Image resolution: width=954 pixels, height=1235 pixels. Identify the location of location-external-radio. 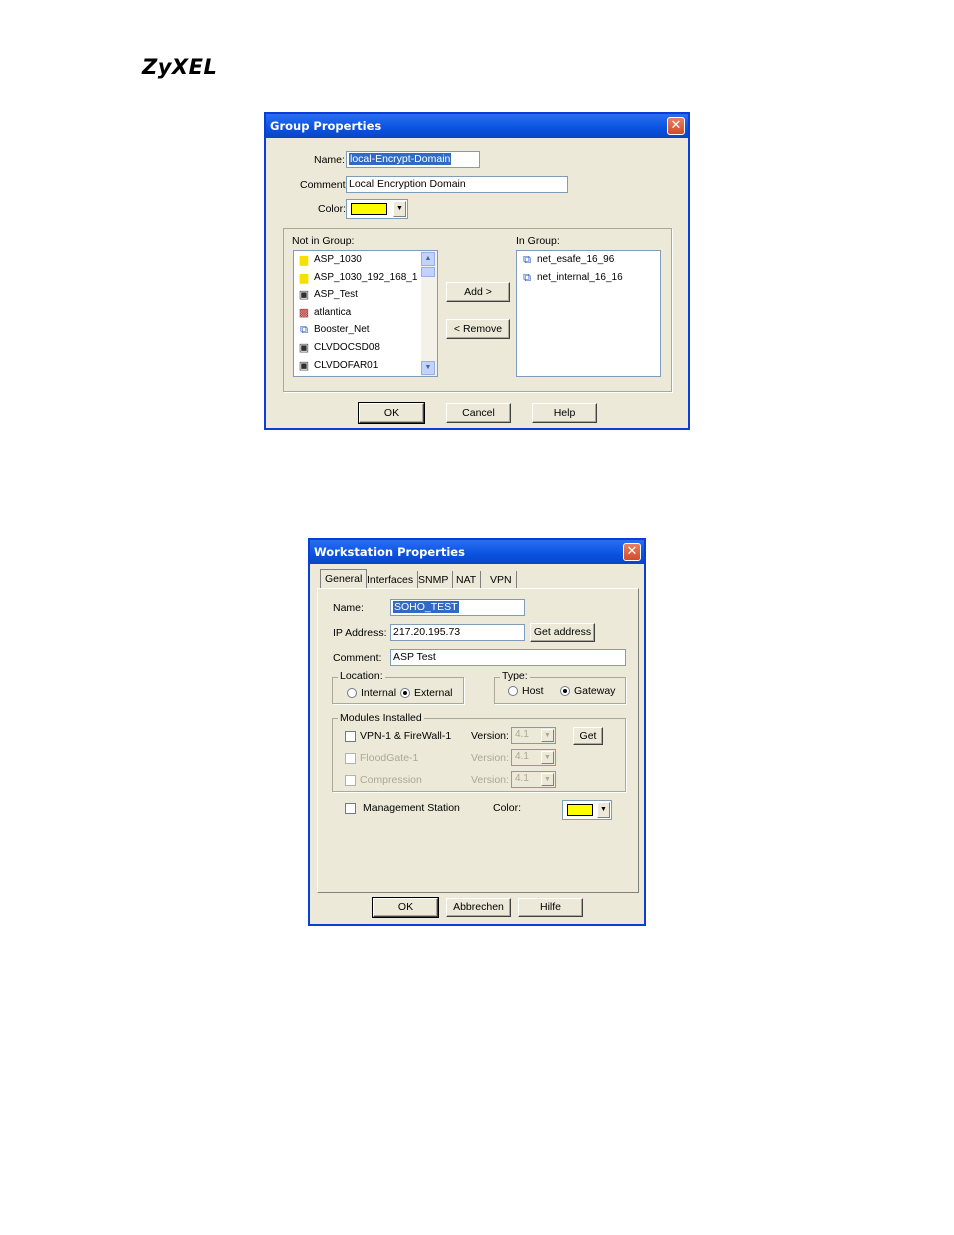
(405, 693).